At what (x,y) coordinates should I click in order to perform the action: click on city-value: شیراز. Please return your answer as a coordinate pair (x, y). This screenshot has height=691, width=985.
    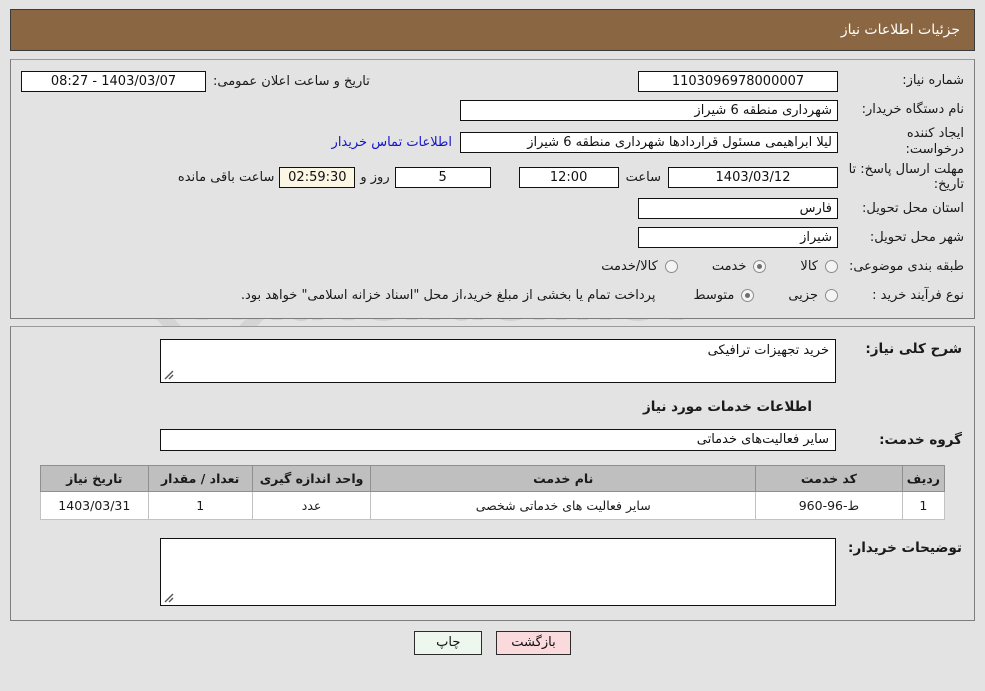
    Looking at the image, I should click on (738, 238).